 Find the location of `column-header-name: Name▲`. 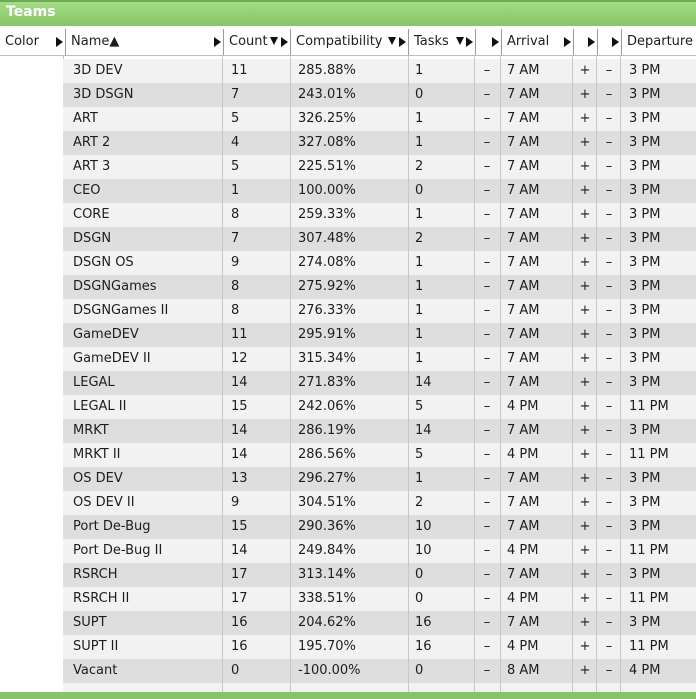

column-header-name: Name▲ is located at coordinates (145, 42).